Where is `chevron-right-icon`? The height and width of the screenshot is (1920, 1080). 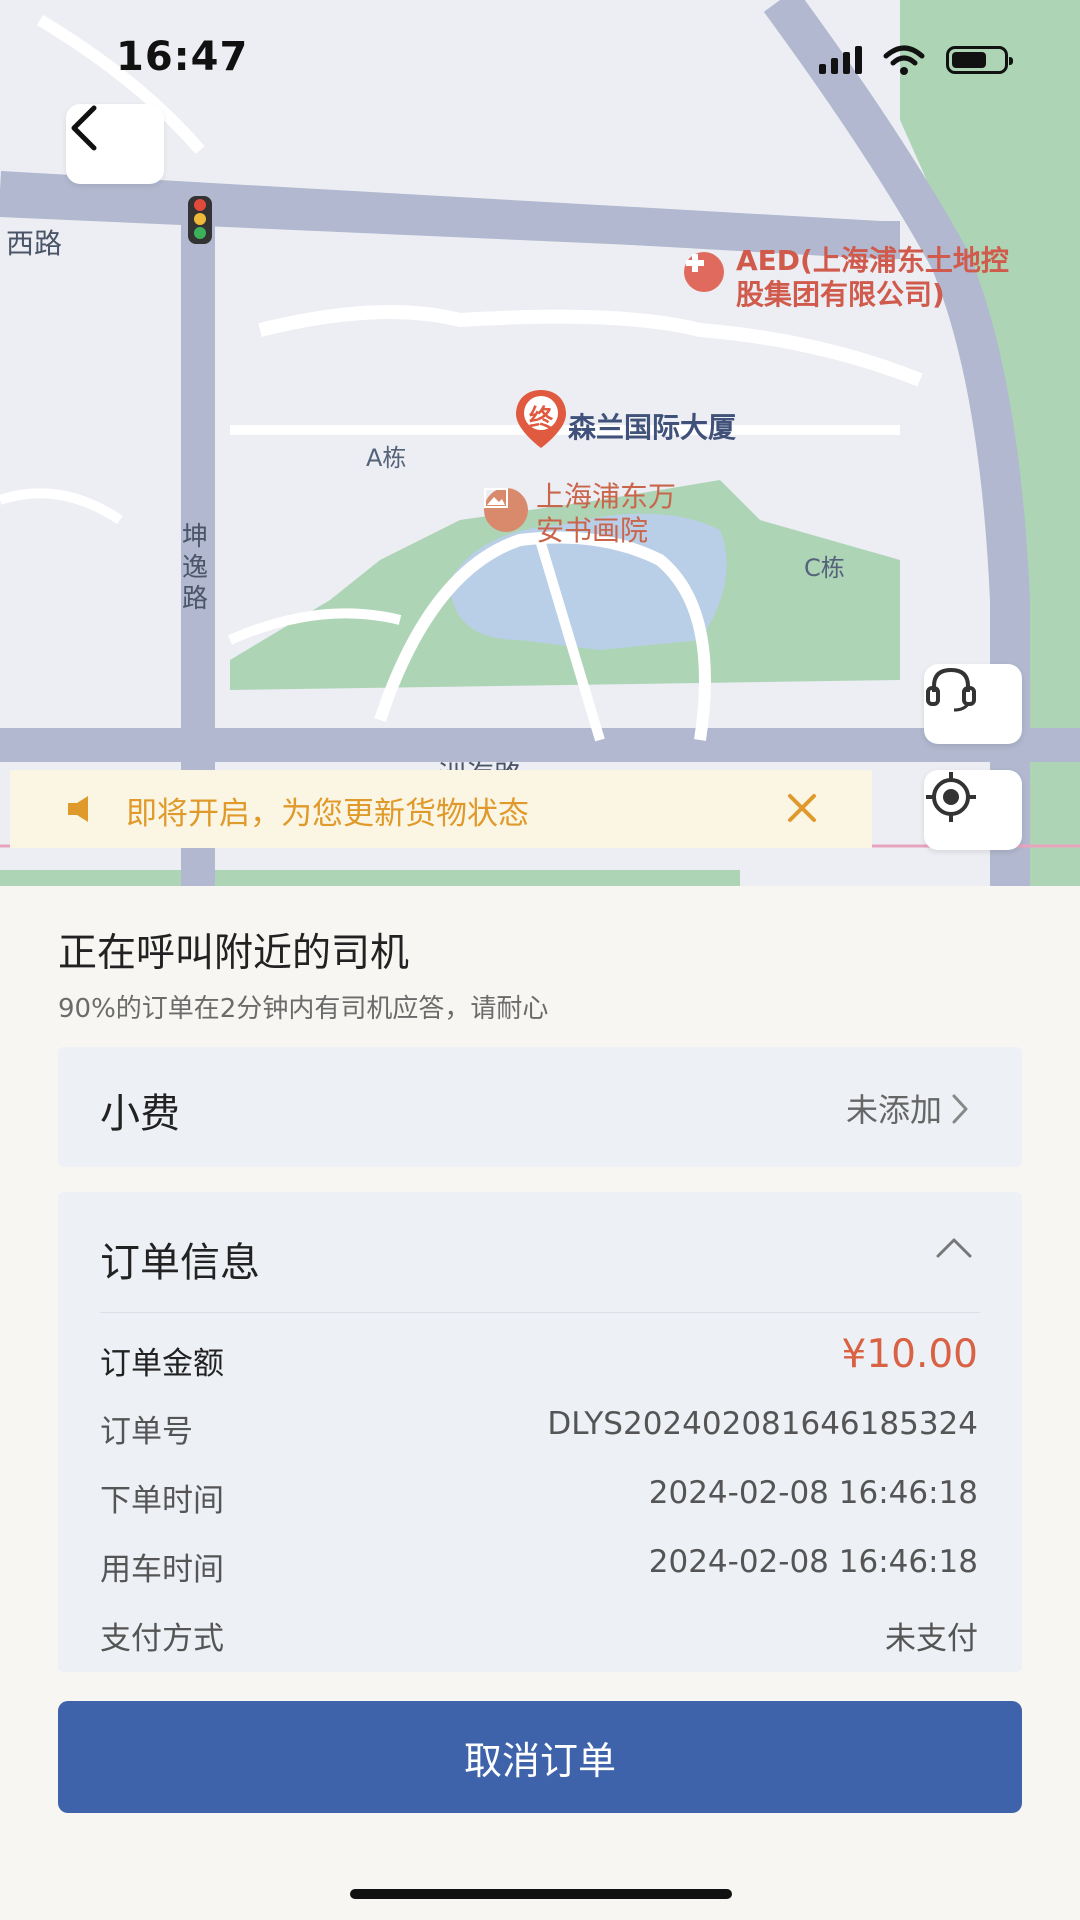
chevron-right-icon is located at coordinates (960, 1109).